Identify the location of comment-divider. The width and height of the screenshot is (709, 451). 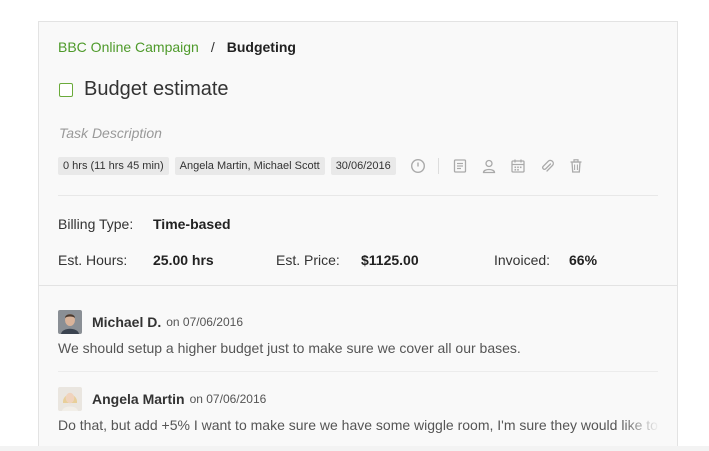
(358, 371).